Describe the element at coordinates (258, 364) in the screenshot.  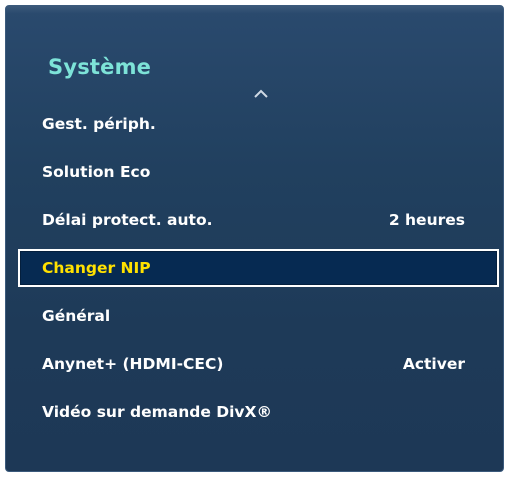
I see `menu-item-anynet: Anynet+ (HDMI-CEC) Activer` at that location.